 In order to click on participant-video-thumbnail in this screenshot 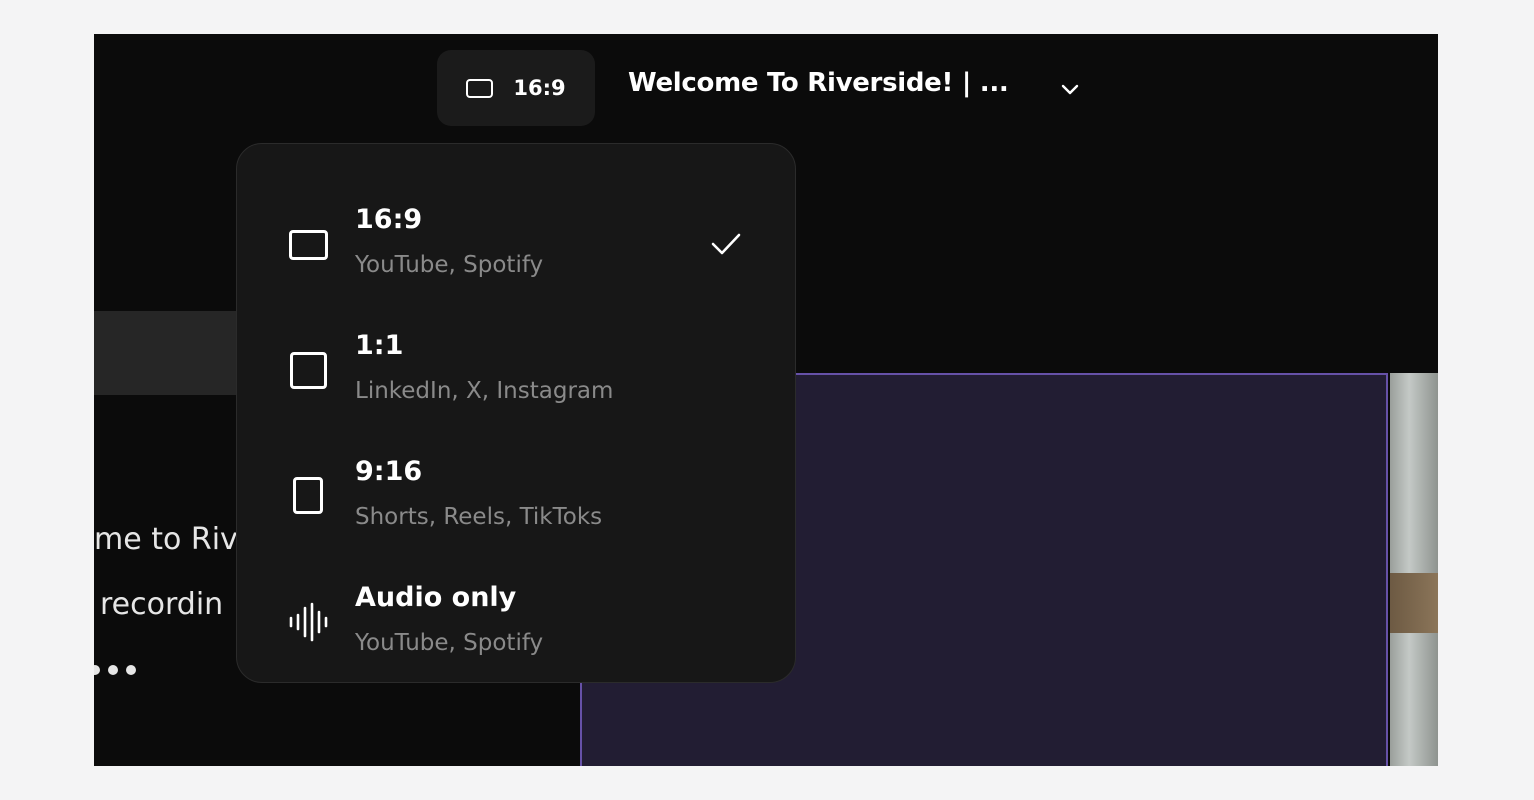, I will do `click(1414, 569)`.